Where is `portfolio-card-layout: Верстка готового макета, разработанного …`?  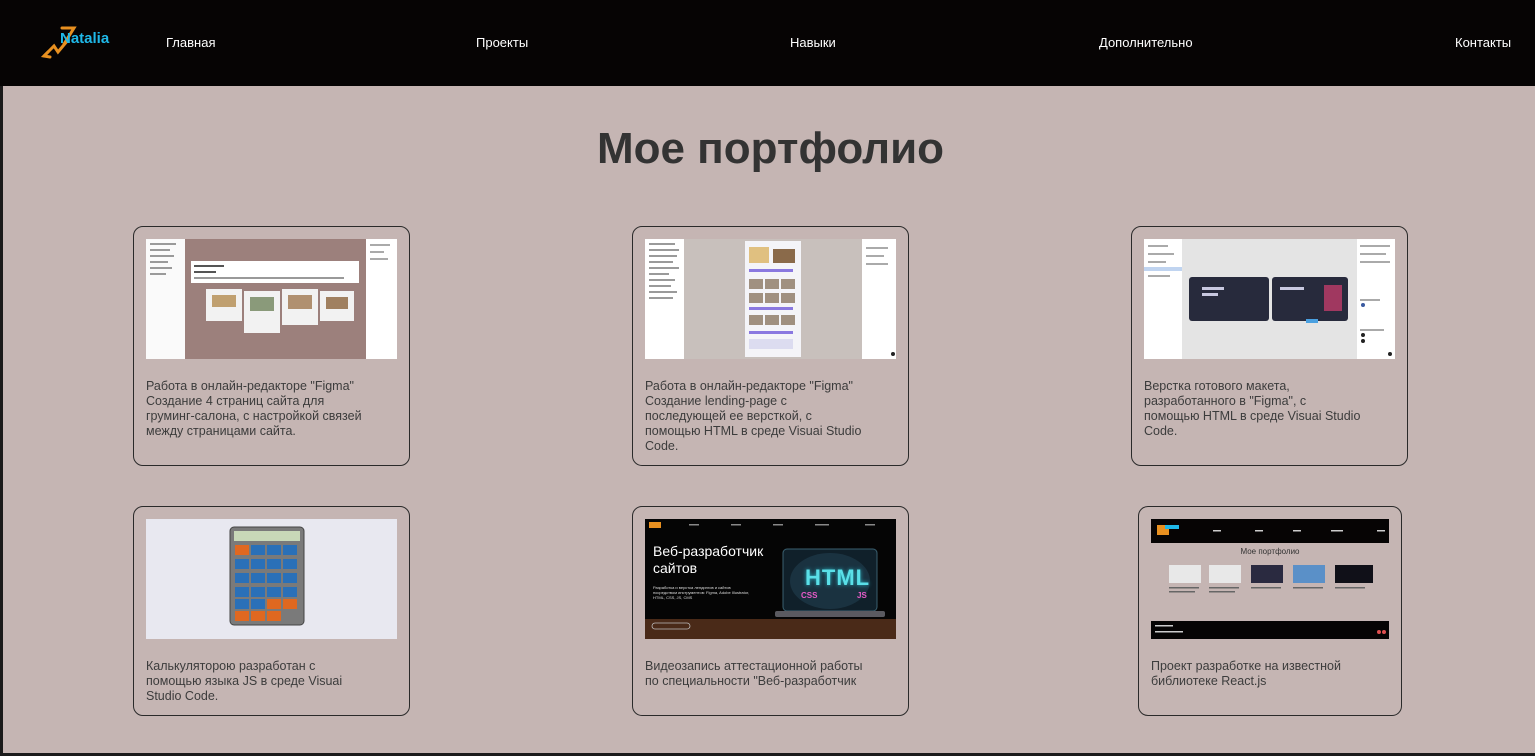
portfolio-card-layout: Верстка готового макета, разработанного … is located at coordinates (1269, 346).